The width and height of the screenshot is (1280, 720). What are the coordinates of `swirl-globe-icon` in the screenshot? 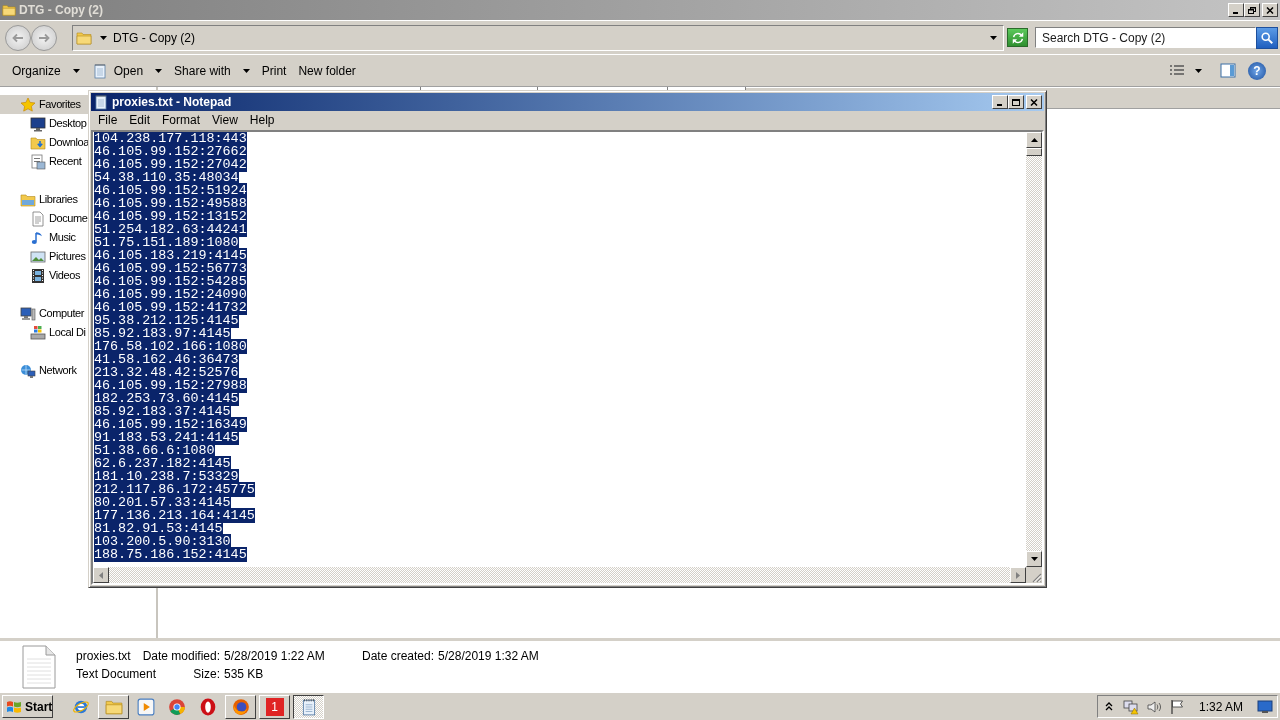 It's located at (240, 706).